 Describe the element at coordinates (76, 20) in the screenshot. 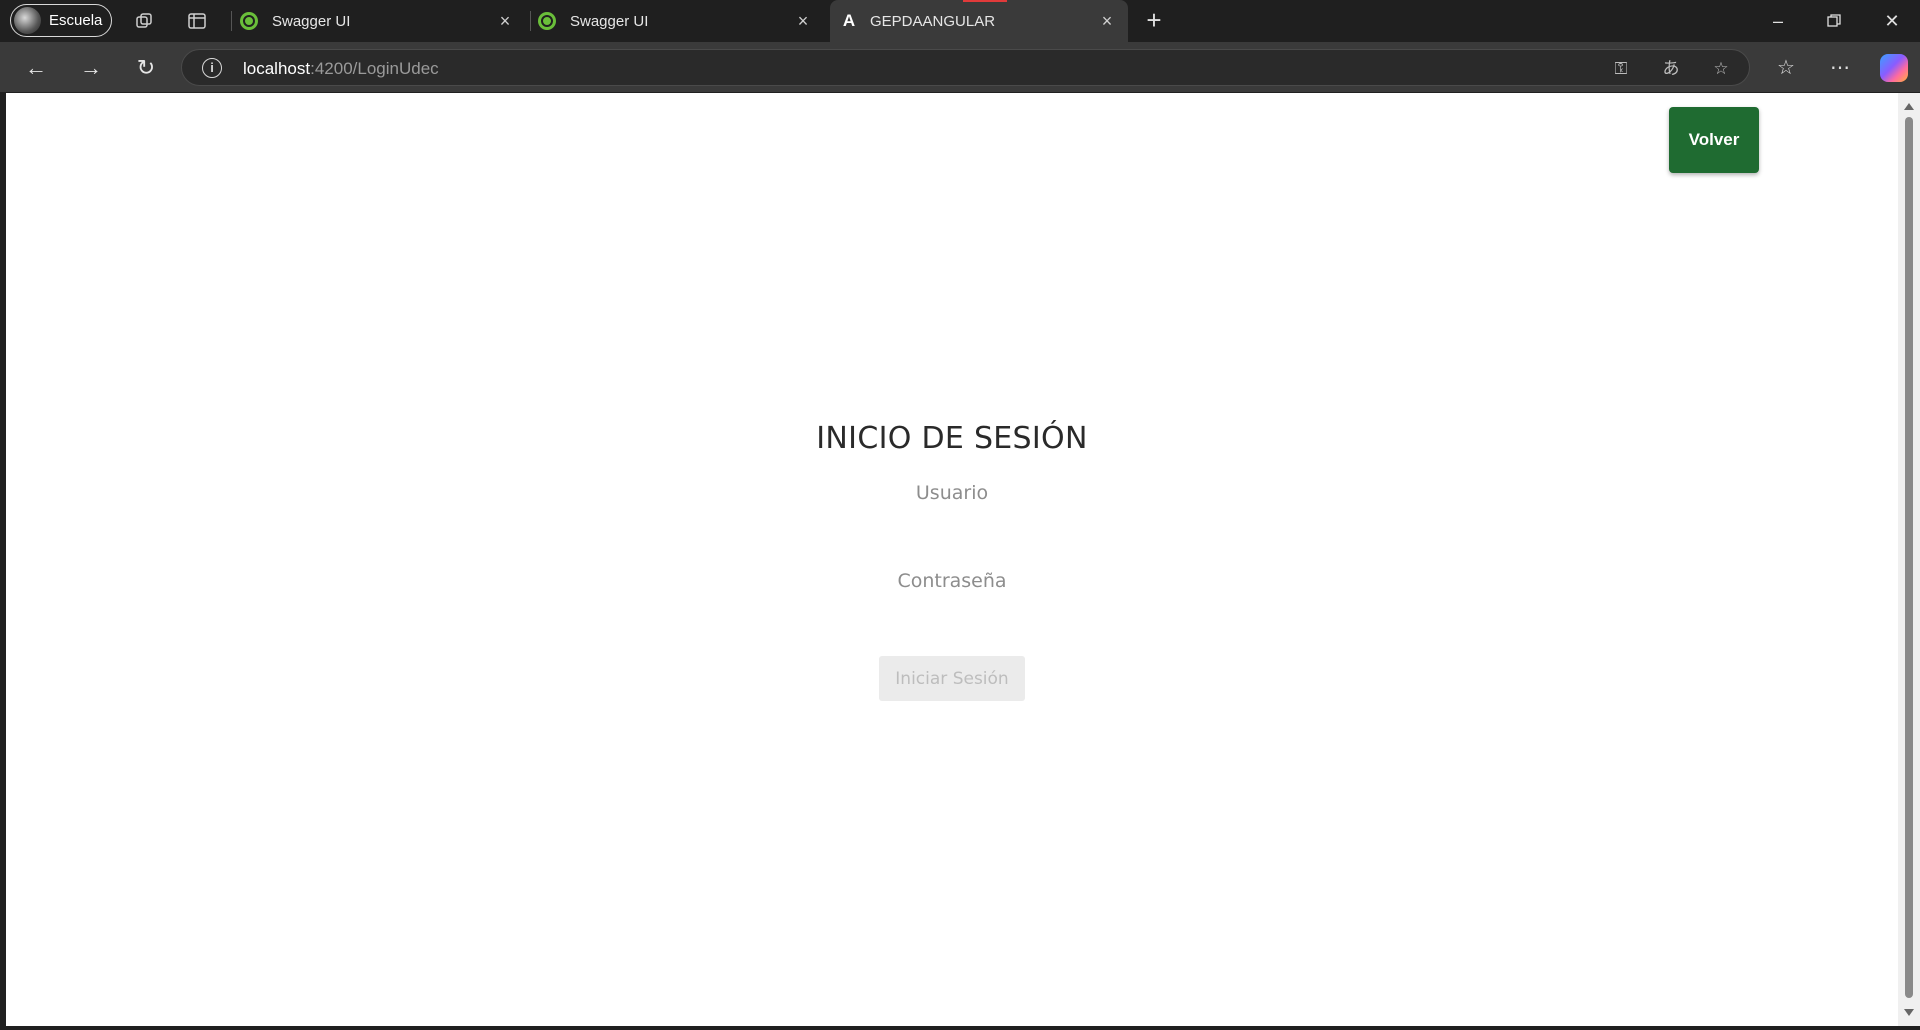

I see `profile-label: Escuela` at that location.